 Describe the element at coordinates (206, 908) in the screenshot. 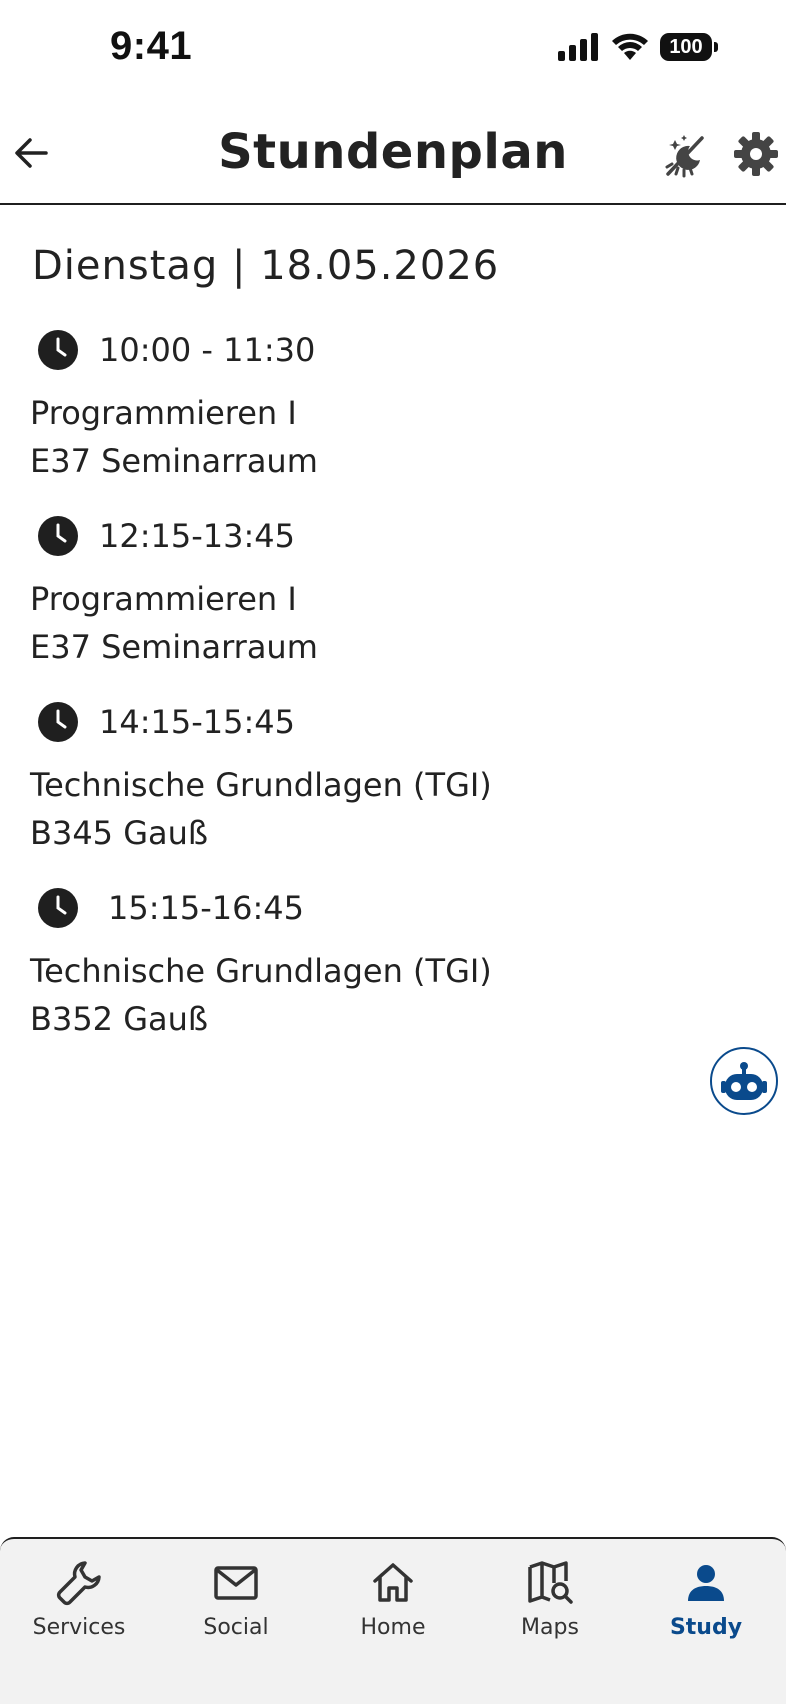

I see `lesson-time: 15:15-16:45` at that location.